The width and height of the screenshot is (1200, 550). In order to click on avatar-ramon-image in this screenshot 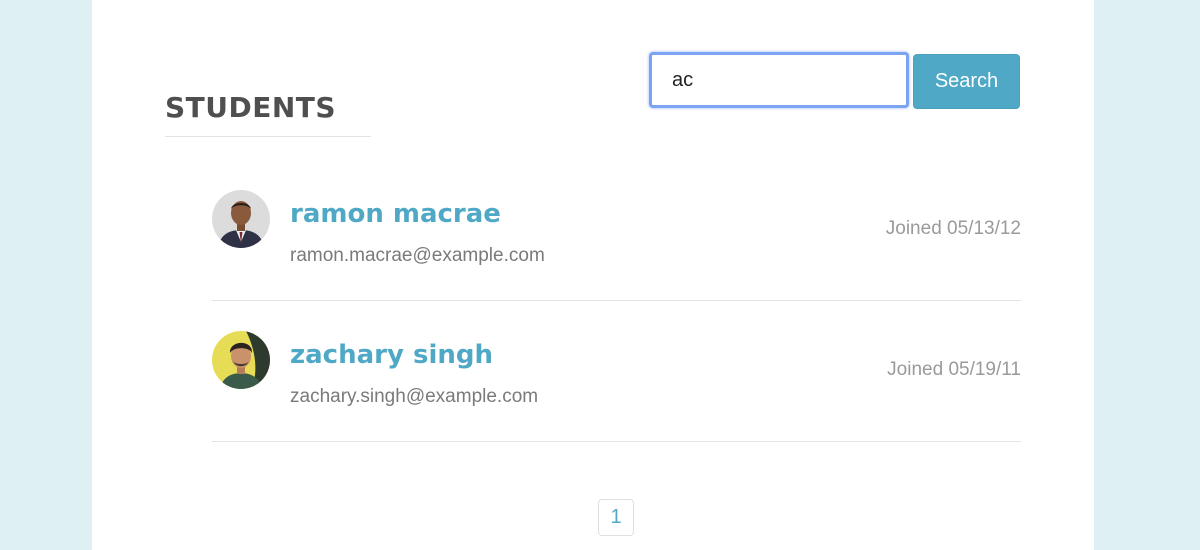, I will do `click(241, 219)`.